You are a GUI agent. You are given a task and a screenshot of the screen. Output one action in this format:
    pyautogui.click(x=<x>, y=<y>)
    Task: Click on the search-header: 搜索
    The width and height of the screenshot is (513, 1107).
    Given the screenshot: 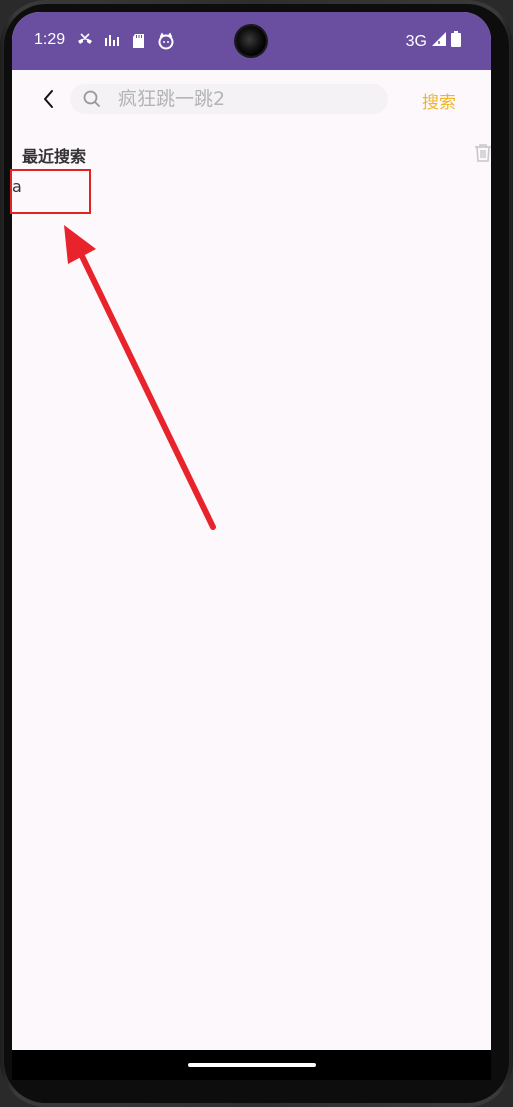 What is the action you would take?
    pyautogui.click(x=251, y=101)
    